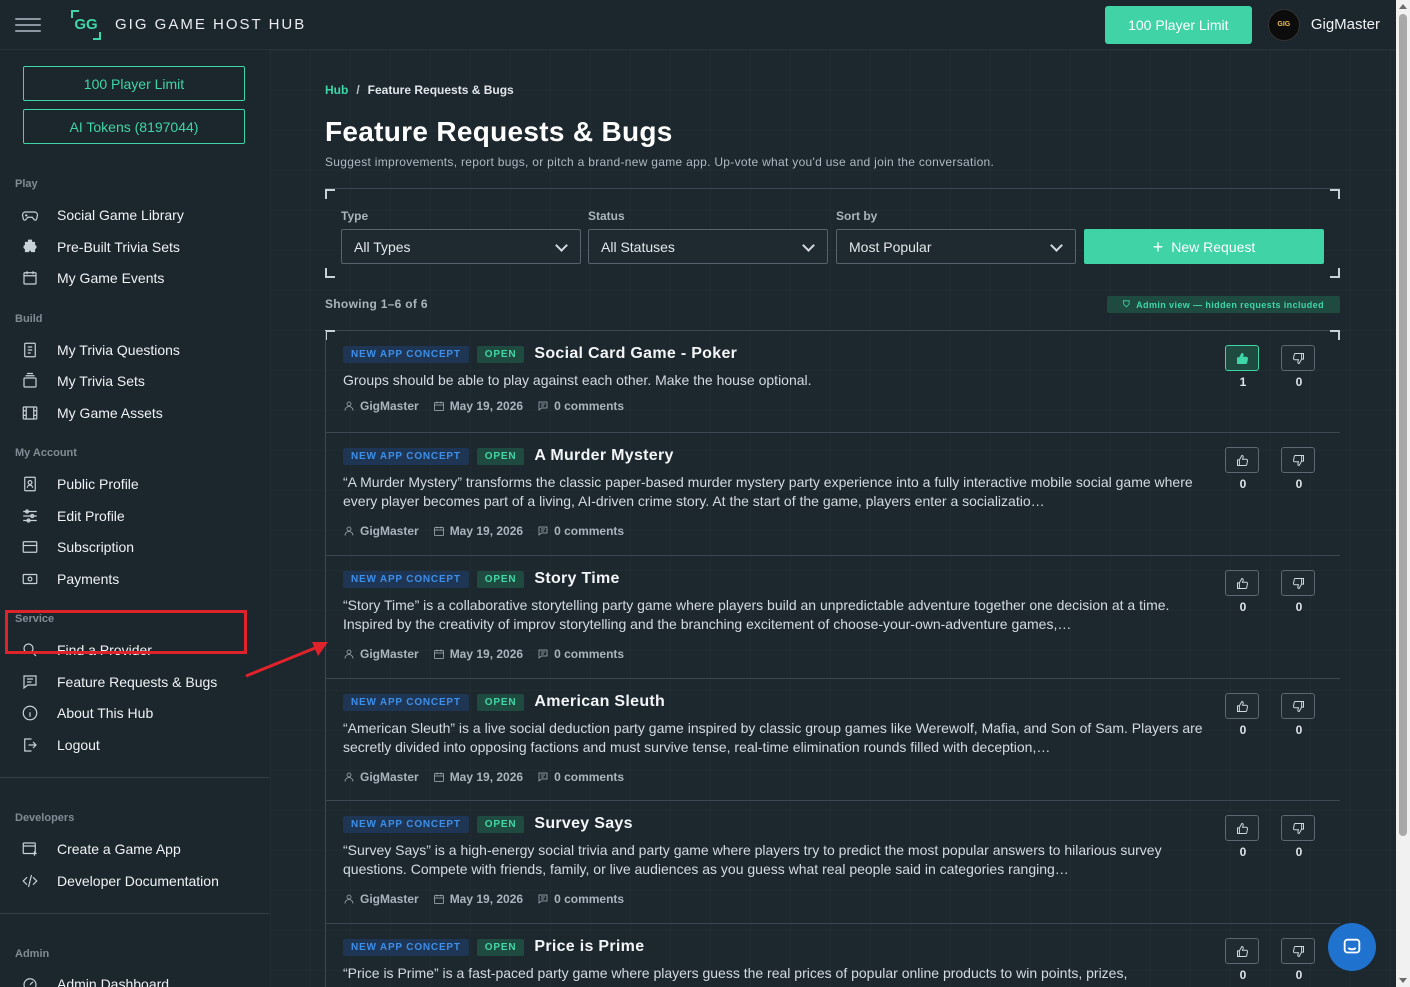 This screenshot has height=987, width=1410. Describe the element at coordinates (1403, 425) in the screenshot. I see `scrollbar-thumb` at that location.